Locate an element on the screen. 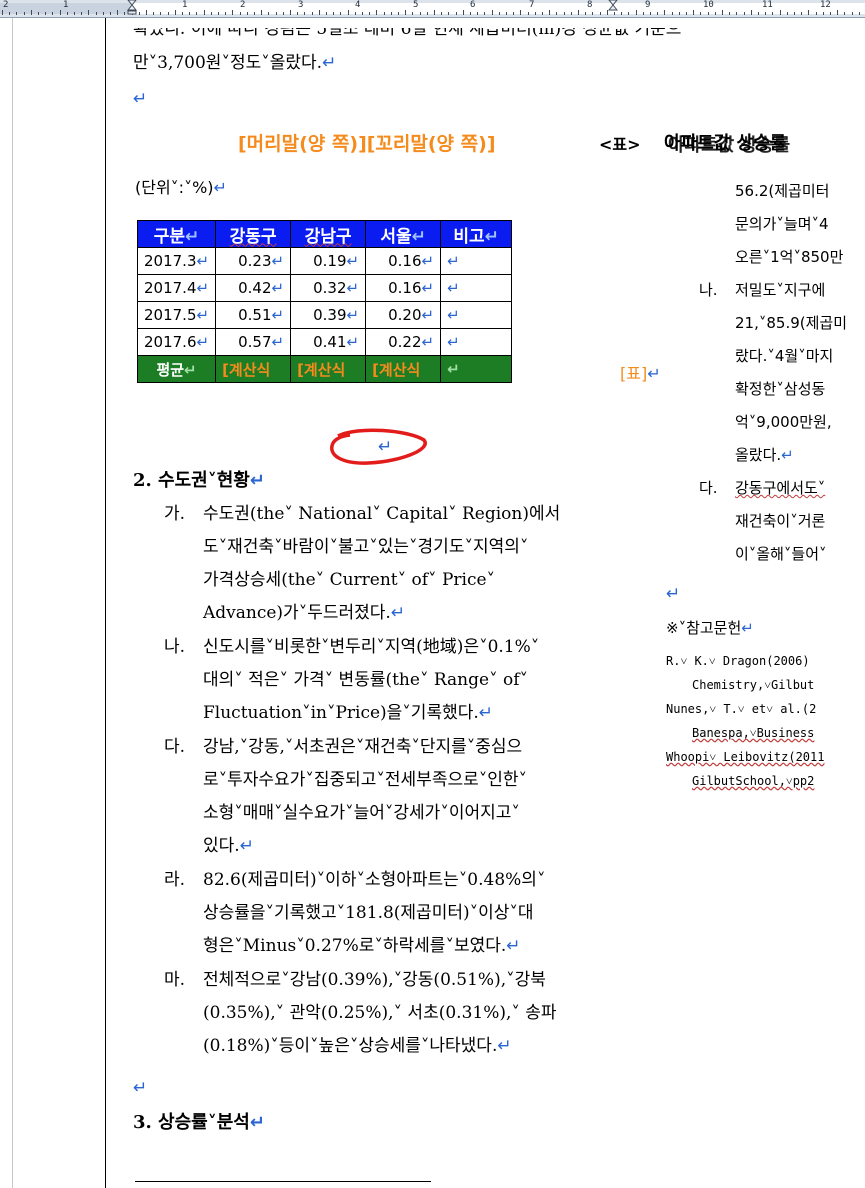  left-gutter is located at coordinates (6, 603).